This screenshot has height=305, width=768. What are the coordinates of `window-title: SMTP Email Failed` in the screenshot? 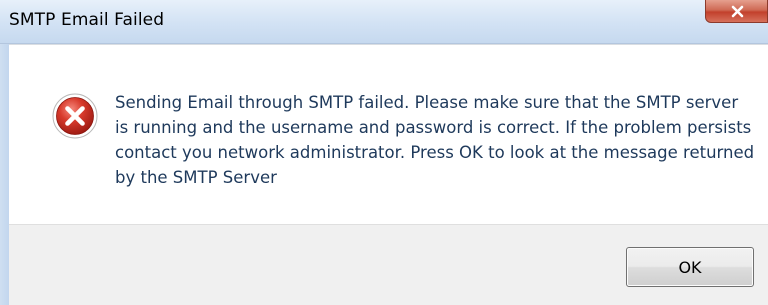 It's located at (87, 20).